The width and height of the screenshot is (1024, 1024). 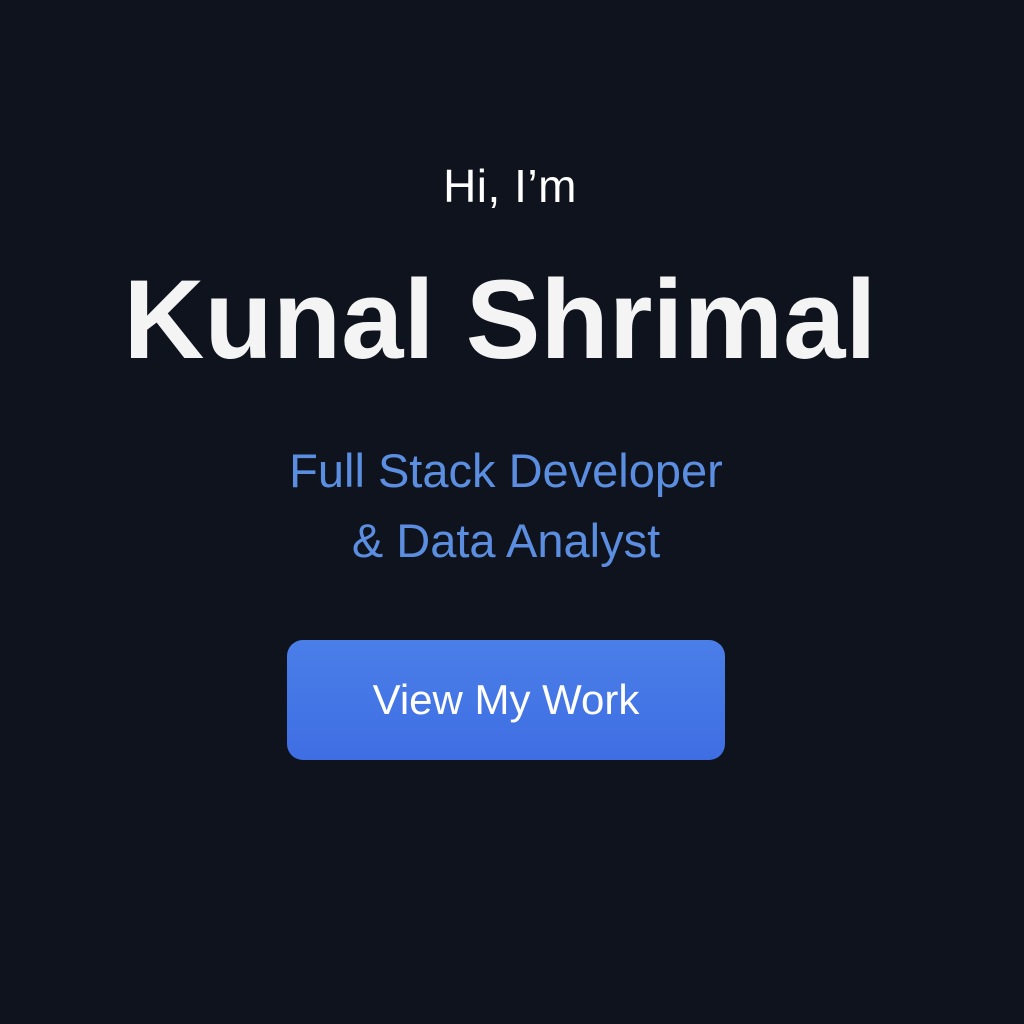 What do you see at coordinates (506, 470) in the screenshot?
I see `subtitle-line-1: Full Stack Developer` at bounding box center [506, 470].